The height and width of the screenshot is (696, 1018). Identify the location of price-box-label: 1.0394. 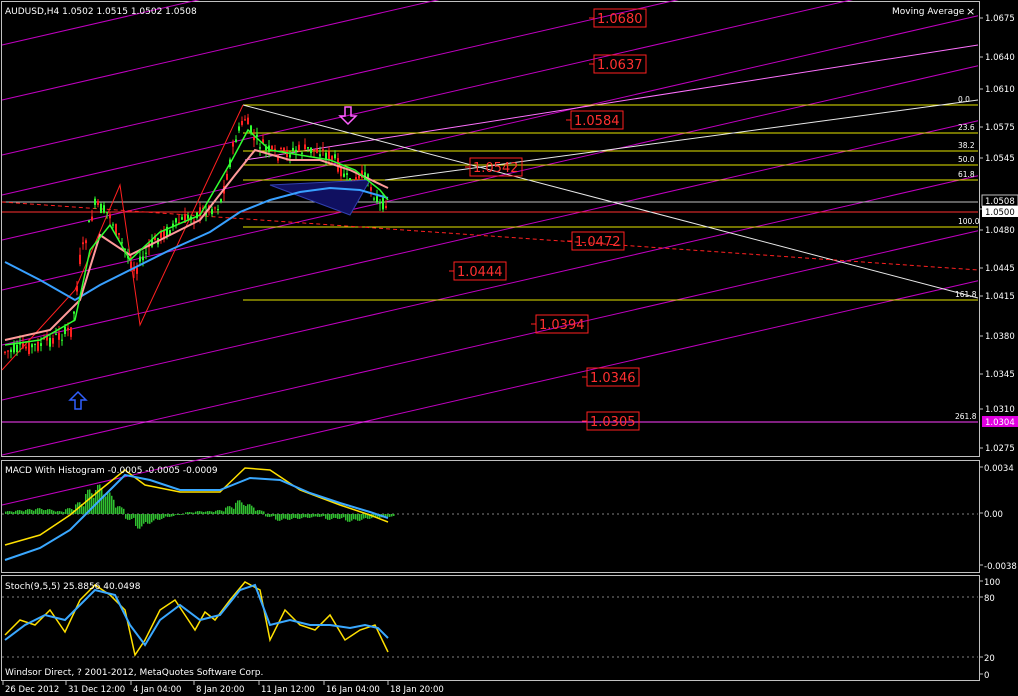
(562, 325).